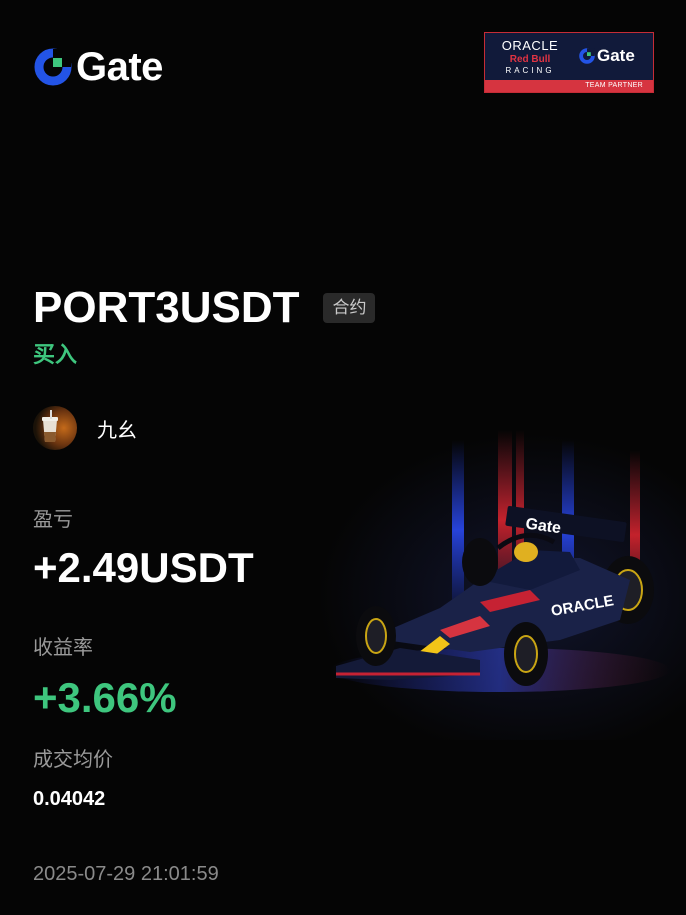 The image size is (686, 915). Describe the element at coordinates (63, 647) in the screenshot. I see `roi-label: 收益率` at that location.